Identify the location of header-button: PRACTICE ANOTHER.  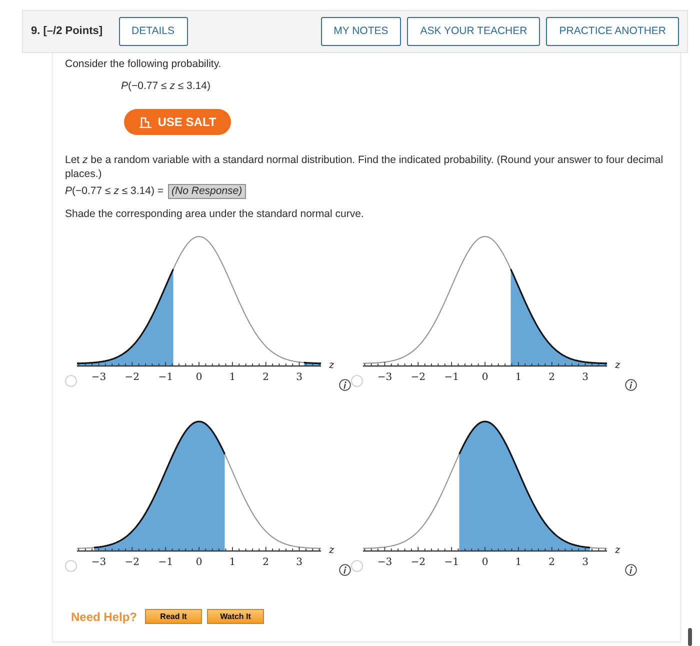
(612, 31).